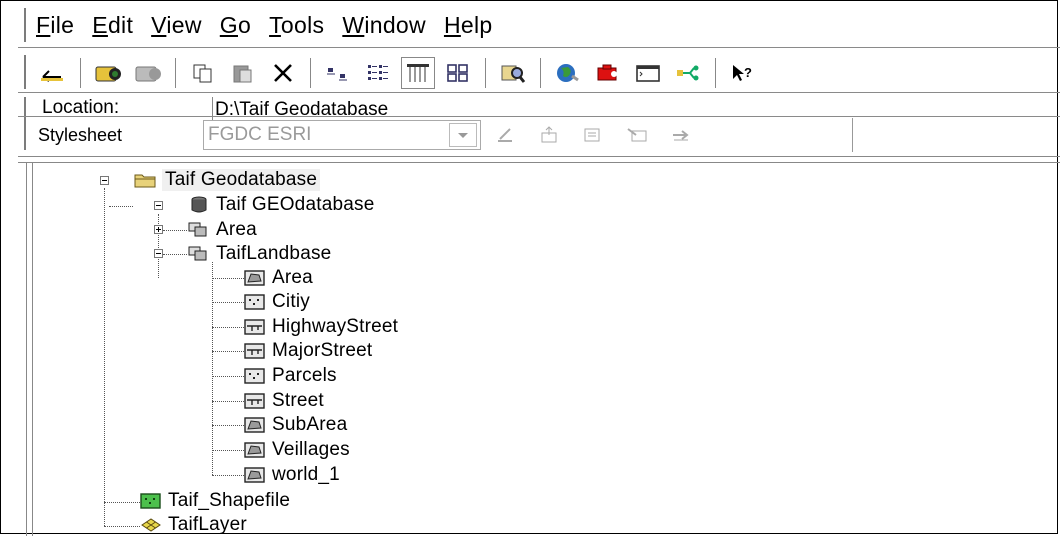  Describe the element at coordinates (638, 135) in the screenshot. I see `import-metadata-icon` at that location.